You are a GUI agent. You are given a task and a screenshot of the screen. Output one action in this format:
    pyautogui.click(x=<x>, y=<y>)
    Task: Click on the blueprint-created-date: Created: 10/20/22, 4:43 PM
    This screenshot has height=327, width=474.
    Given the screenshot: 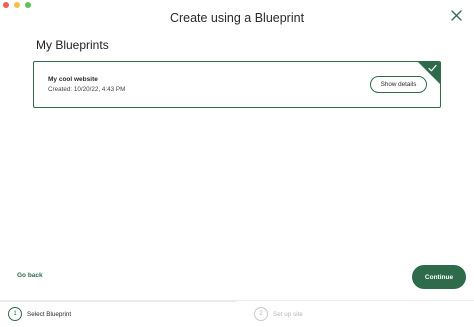 What is the action you would take?
    pyautogui.click(x=87, y=89)
    